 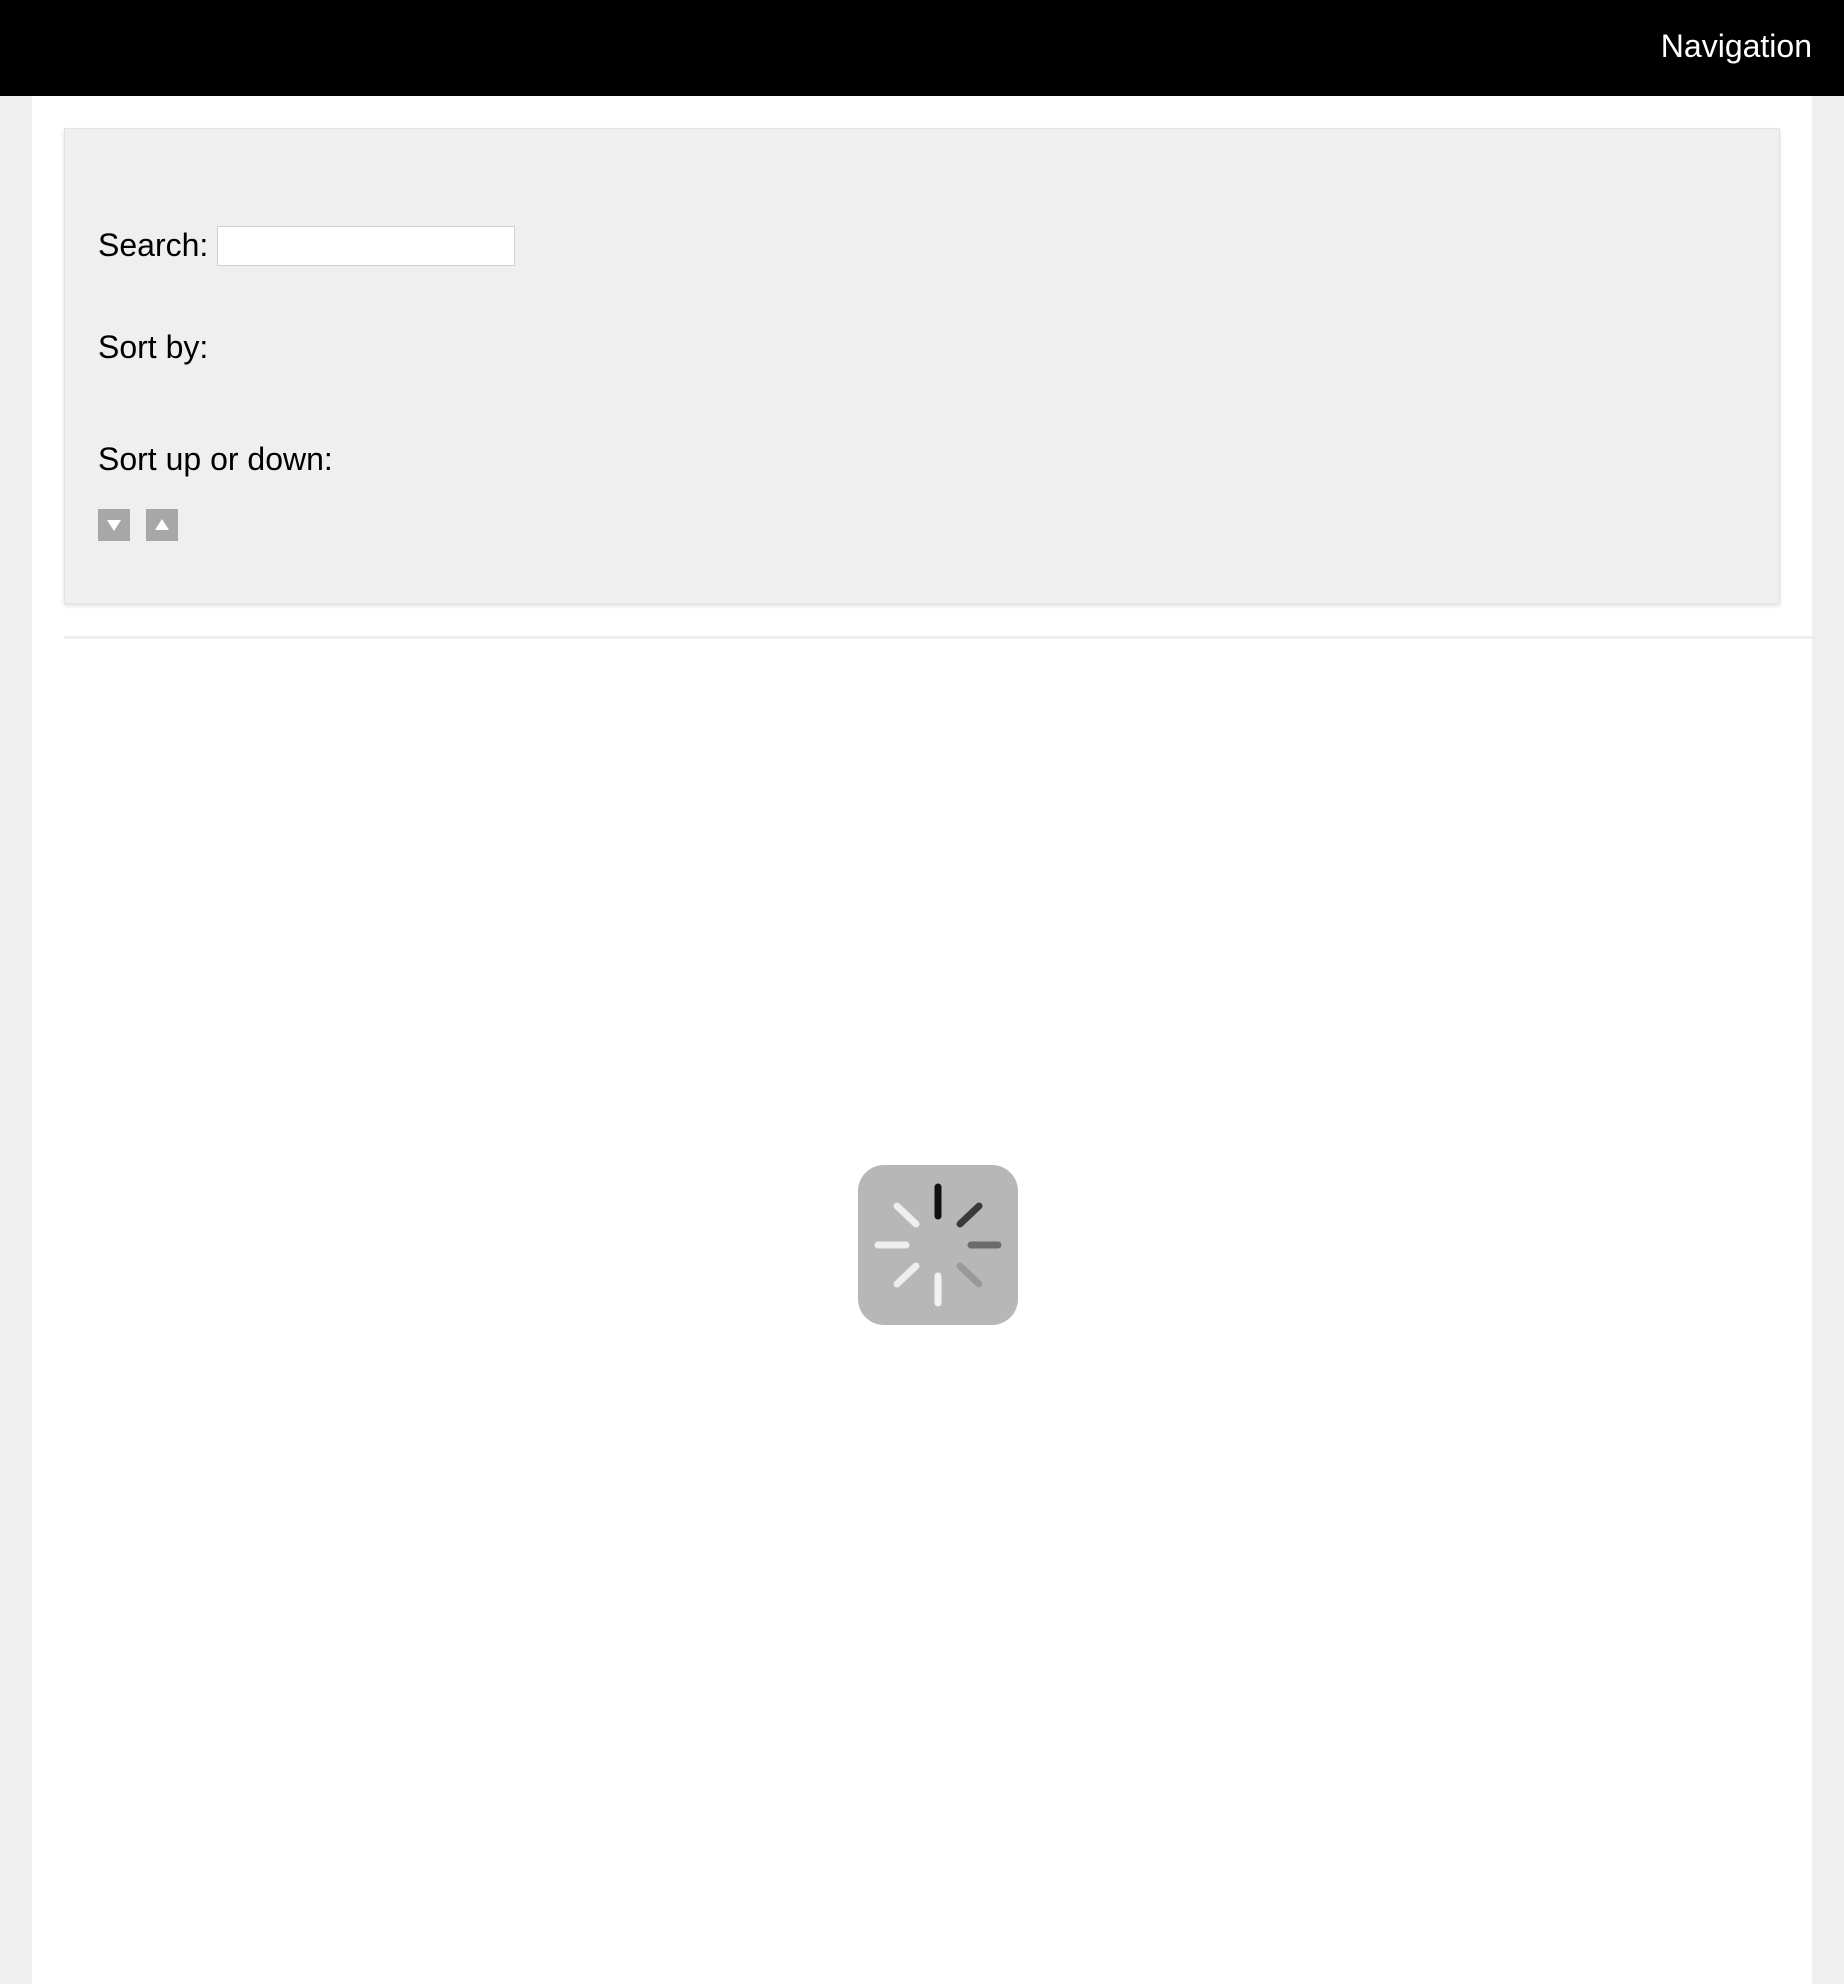 I want to click on sort-ascending-button, so click(x=162, y=525).